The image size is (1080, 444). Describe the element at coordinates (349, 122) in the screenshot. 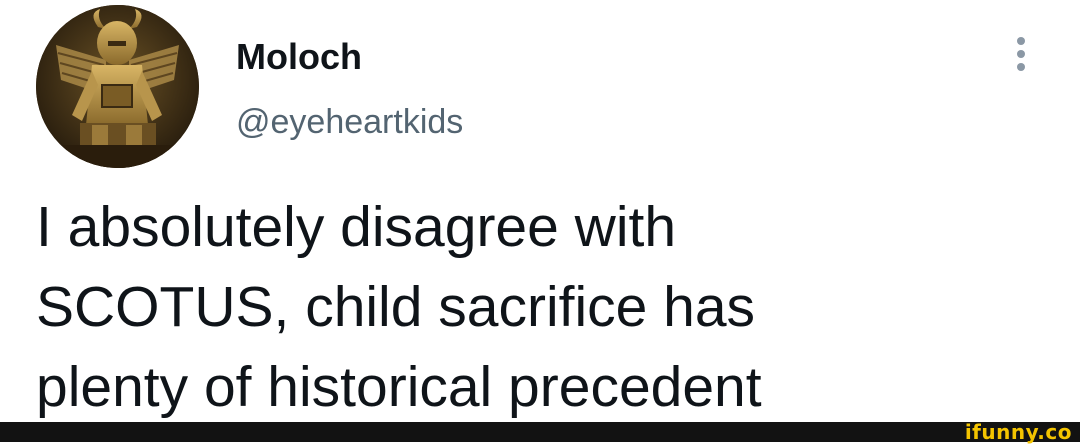

I see `author-handle: @eyeheartkids` at that location.